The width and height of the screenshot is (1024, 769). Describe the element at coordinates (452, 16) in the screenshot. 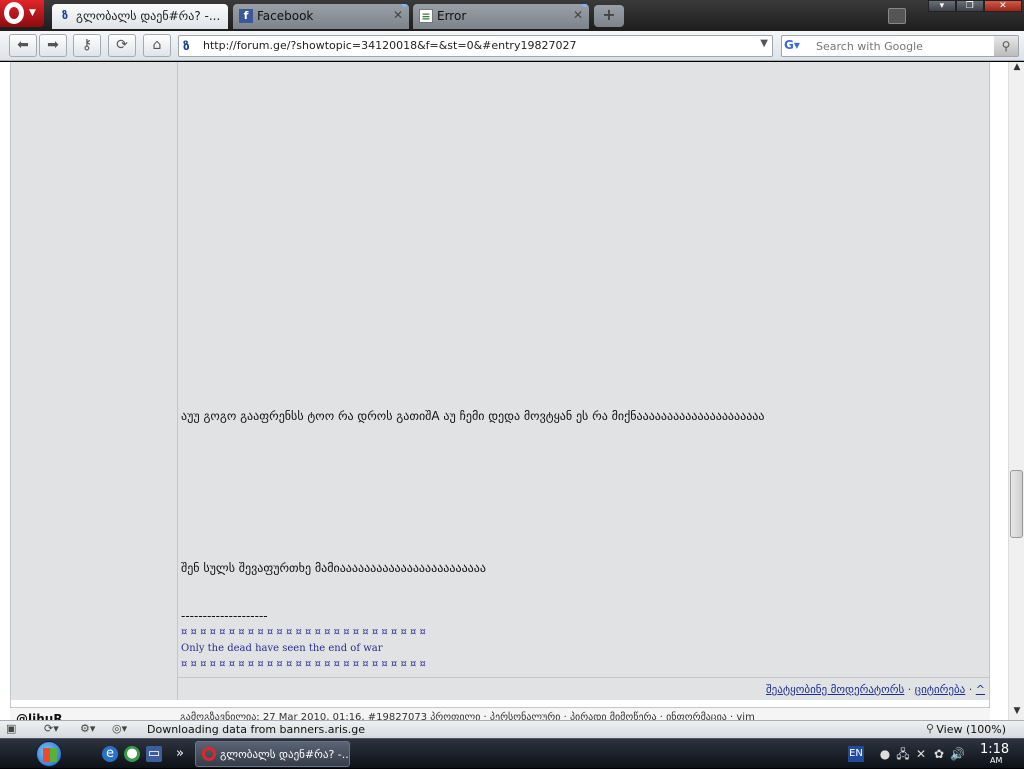

I see `tab-title: Error` at that location.